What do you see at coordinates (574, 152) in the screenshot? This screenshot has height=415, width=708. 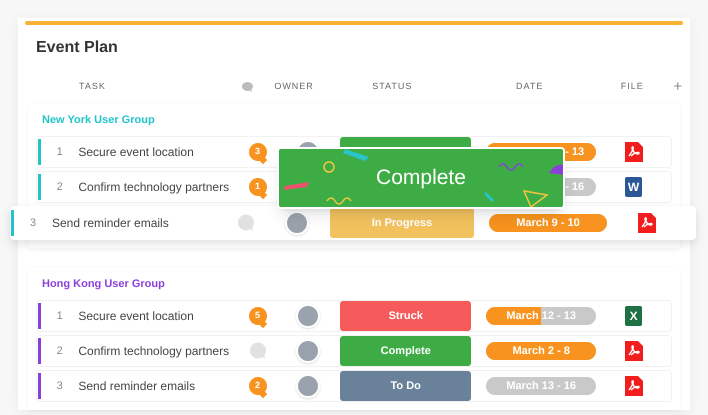 I see `date-text: - 13` at bounding box center [574, 152].